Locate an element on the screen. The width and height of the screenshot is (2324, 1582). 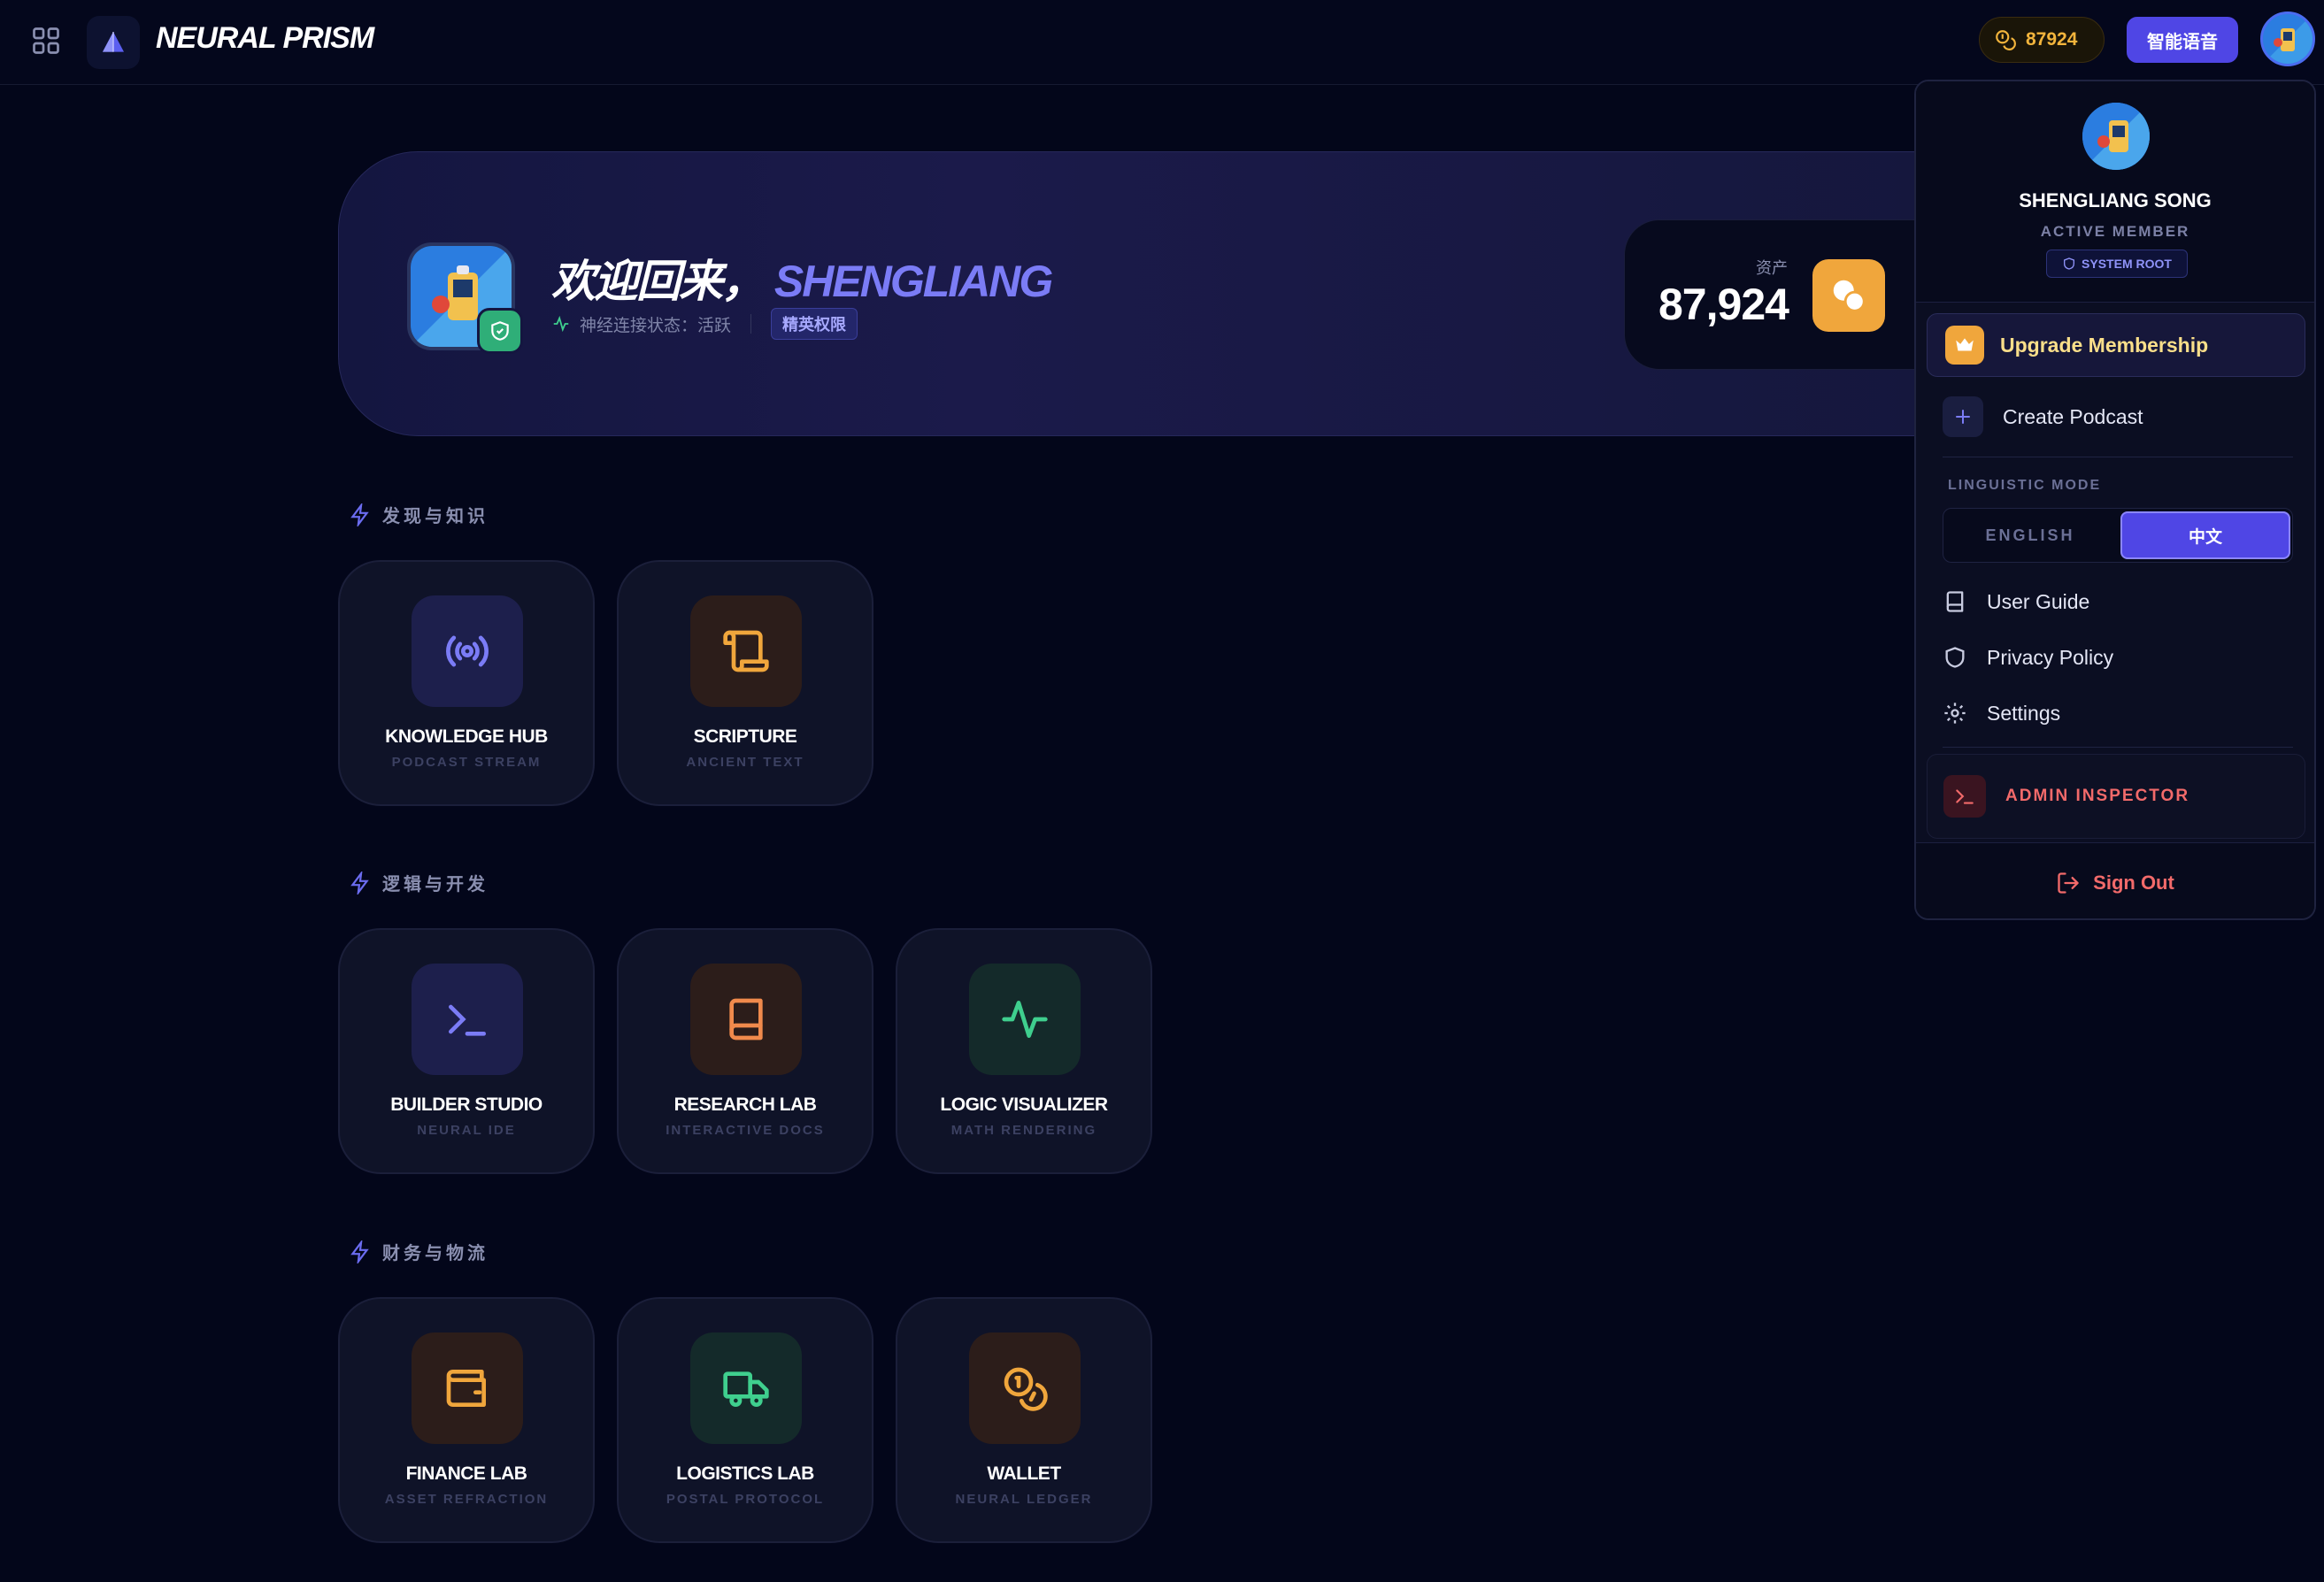
asset-label: 资产 is located at coordinates (1772, 268).